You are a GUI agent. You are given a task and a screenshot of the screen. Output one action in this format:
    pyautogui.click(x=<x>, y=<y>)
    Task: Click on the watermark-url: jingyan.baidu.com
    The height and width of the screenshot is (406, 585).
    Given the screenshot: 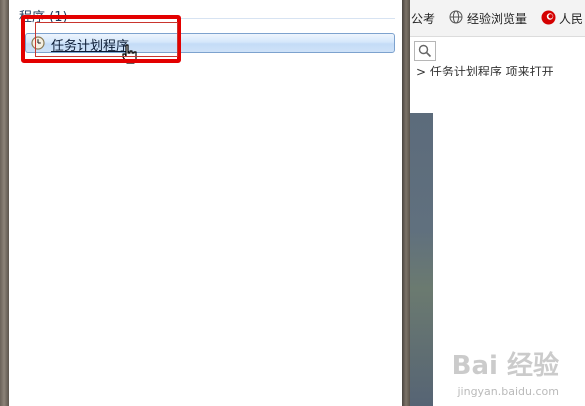 What is the action you would take?
    pyautogui.click(x=508, y=391)
    